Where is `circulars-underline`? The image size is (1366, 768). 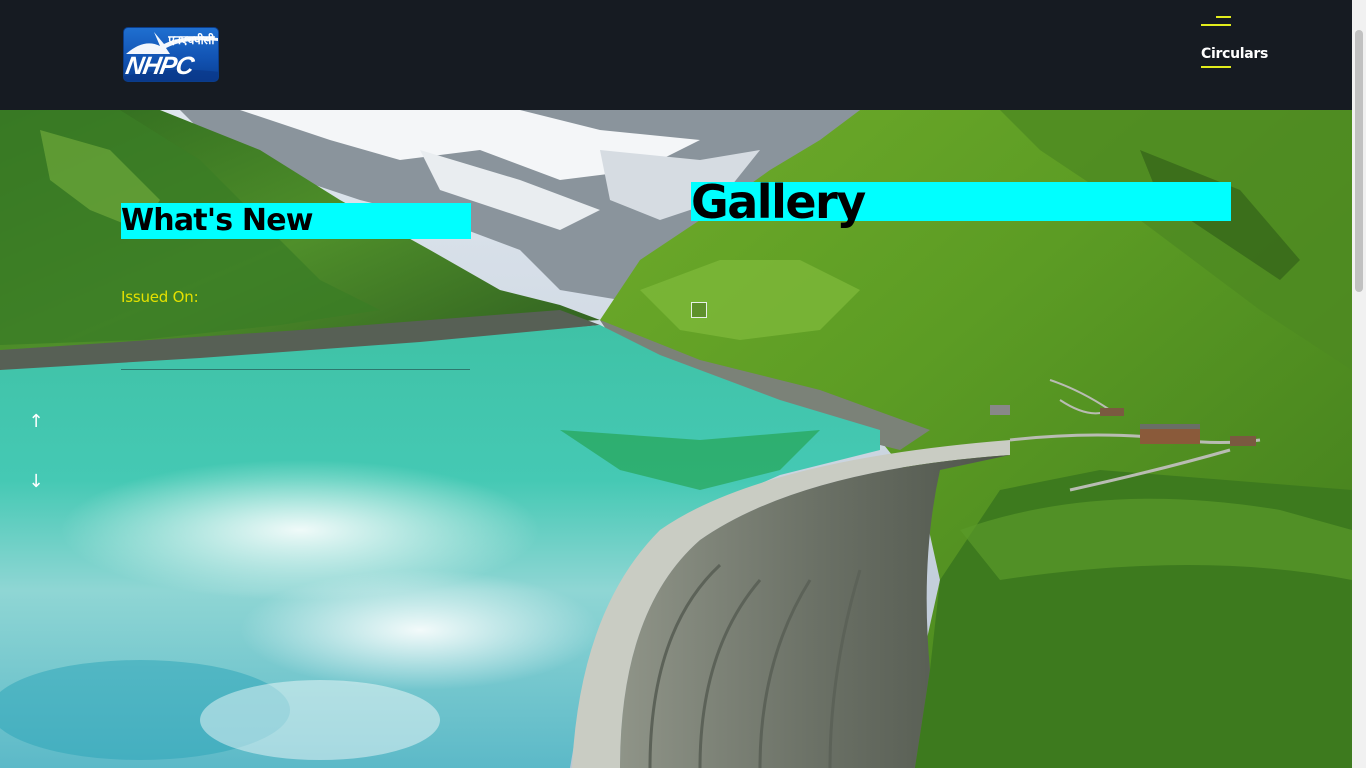
circulars-underline is located at coordinates (1216, 67).